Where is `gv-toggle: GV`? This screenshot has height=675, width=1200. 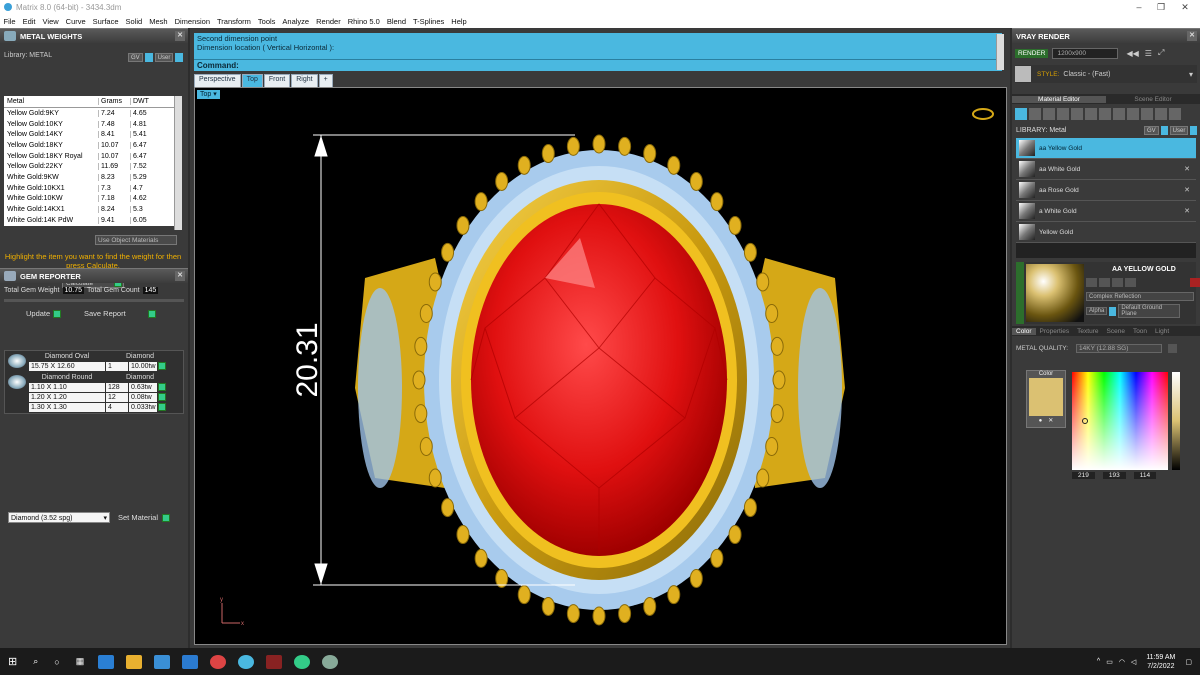 gv-toggle: GV is located at coordinates (135, 57).